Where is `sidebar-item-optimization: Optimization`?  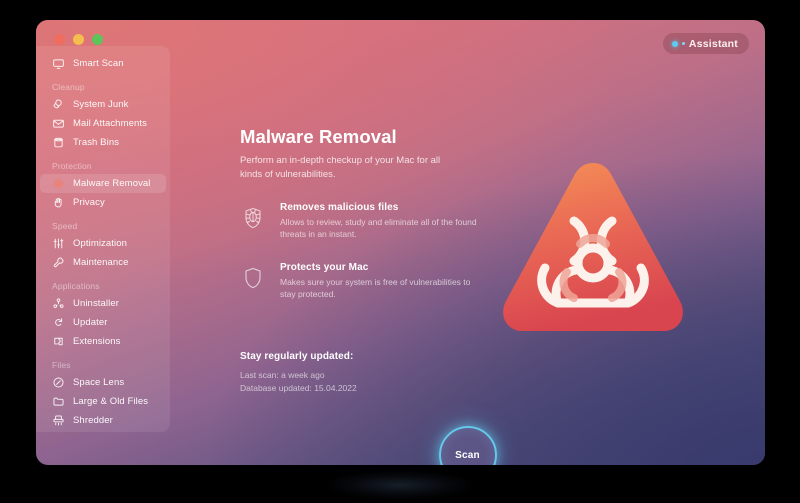
sidebar-item-optimization: Optimization is located at coordinates (103, 243).